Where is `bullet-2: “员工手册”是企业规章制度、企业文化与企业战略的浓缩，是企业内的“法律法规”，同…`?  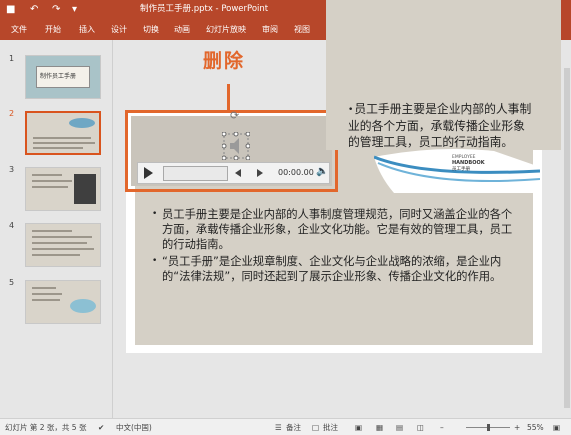 bullet-2: “员工手册”是企业规章制度、企业文化与企业战略的浓缩，是企业内的“法律法规”，同… is located at coordinates (335, 269).